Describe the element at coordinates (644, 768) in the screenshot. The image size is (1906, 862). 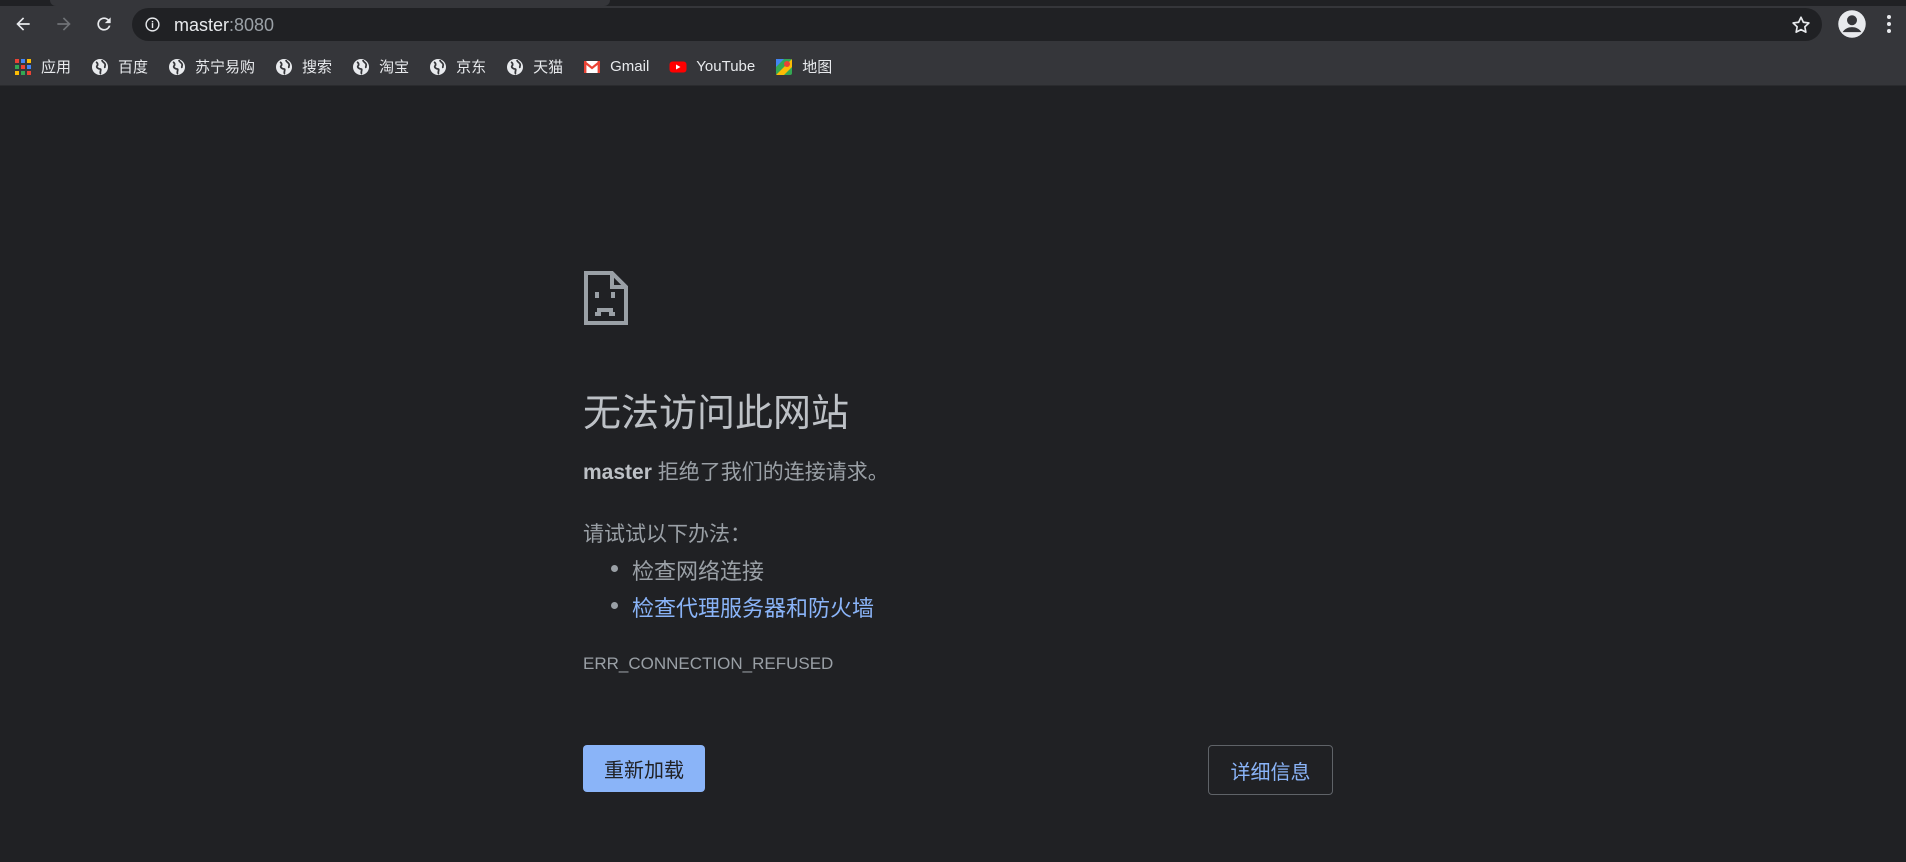
I see `reload-button: 重新加载` at that location.